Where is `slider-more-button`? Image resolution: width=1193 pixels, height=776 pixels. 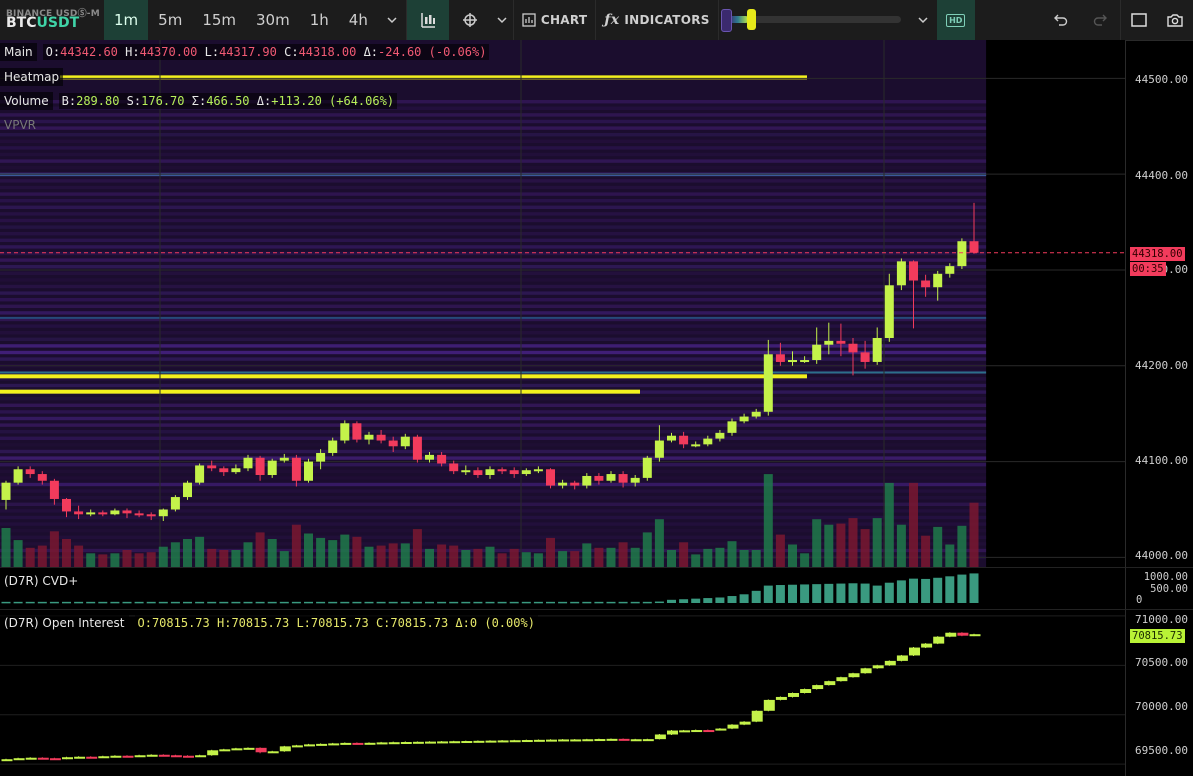 slider-more-button is located at coordinates (923, 20).